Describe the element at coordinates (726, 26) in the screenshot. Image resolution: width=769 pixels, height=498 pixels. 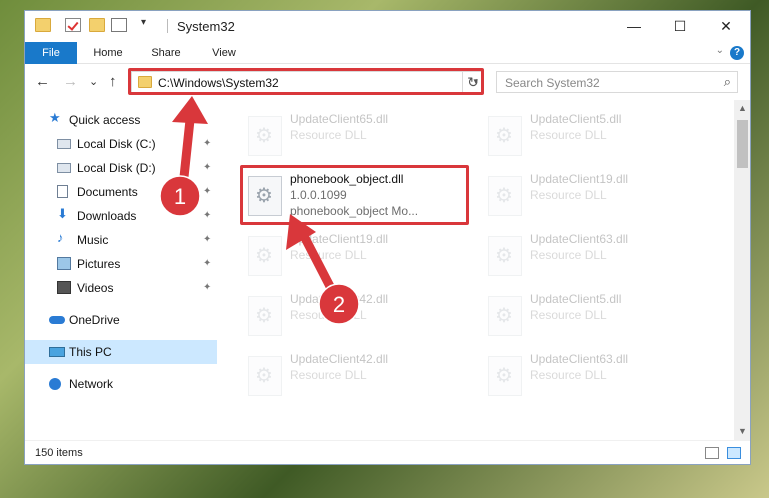
I see `close-button: ✕` at that location.